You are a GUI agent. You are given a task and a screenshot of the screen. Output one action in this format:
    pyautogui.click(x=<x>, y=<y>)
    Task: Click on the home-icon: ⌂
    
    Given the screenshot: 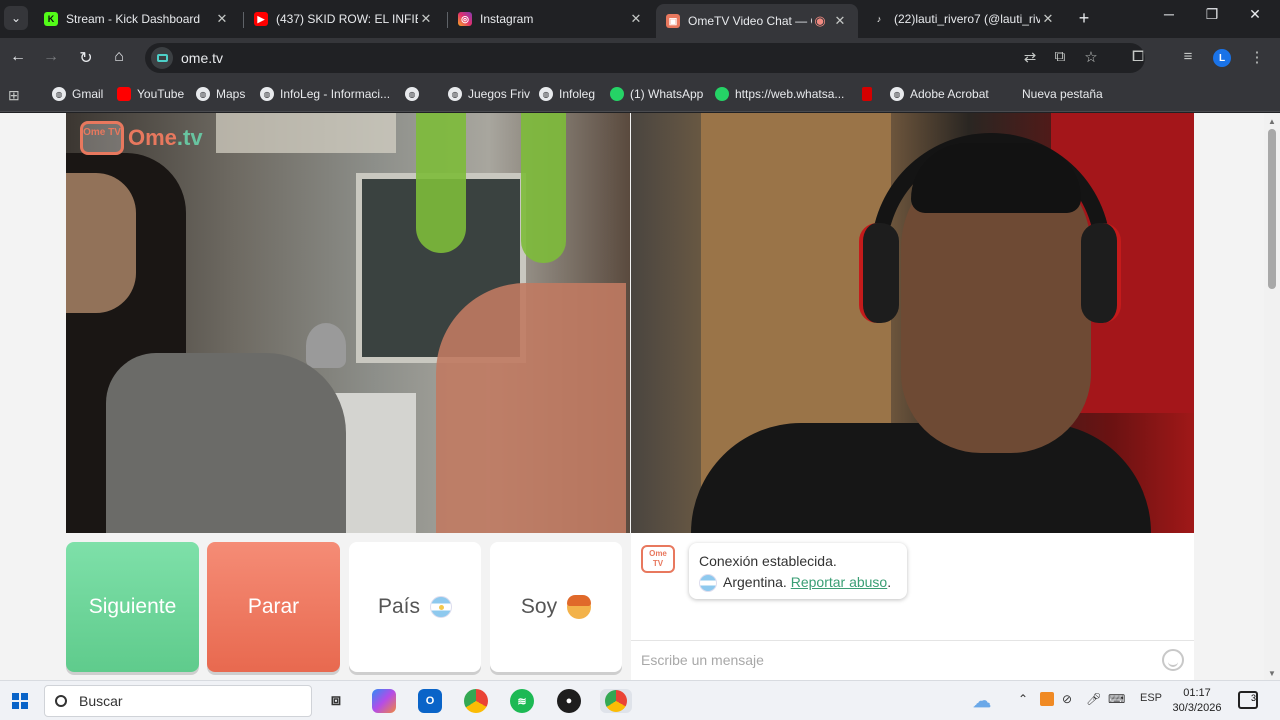 What is the action you would take?
    pyautogui.click(x=119, y=57)
    